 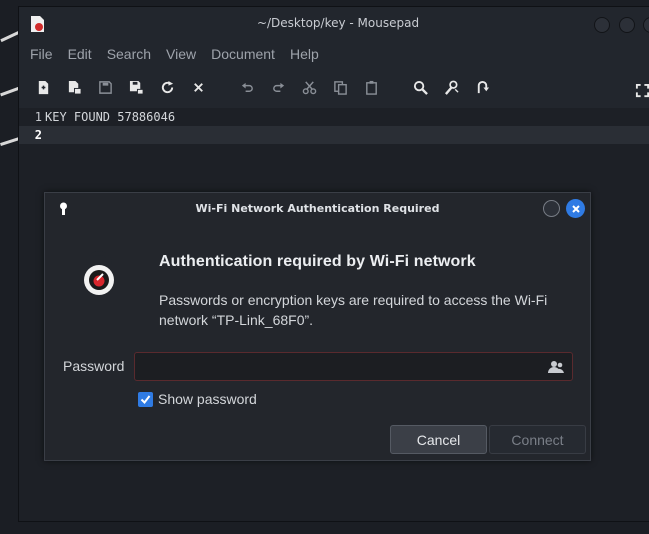 I want to click on new-window-icon, so click(x=74, y=87).